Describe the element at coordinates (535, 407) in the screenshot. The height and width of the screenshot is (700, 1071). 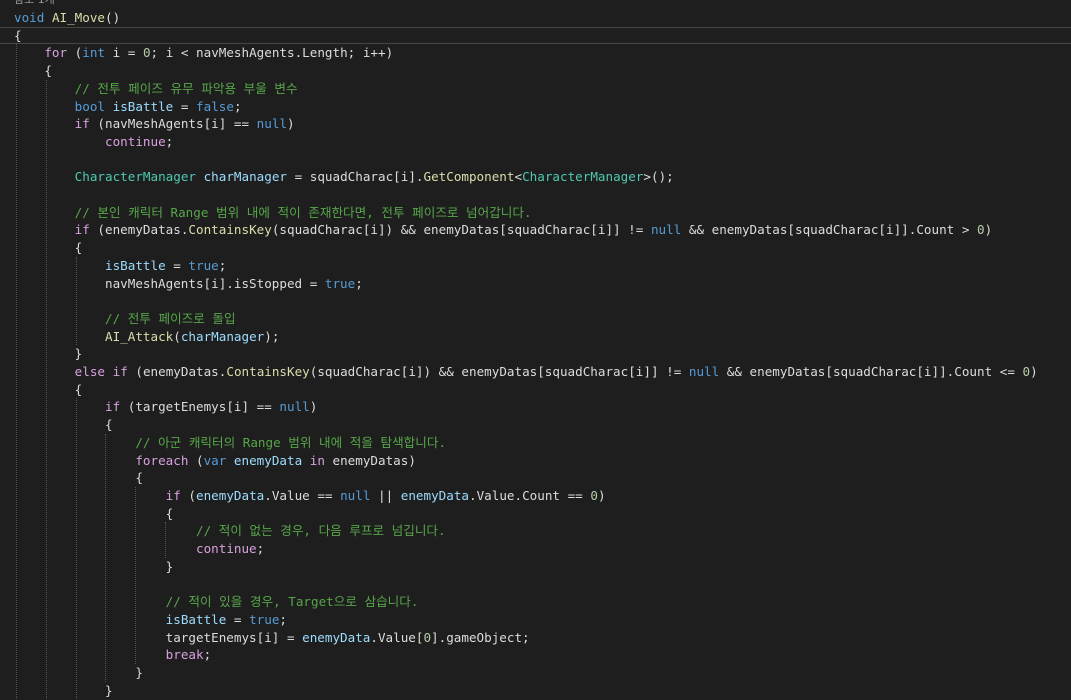
I see `code-line: if (targetEnemys[i] == null)` at that location.